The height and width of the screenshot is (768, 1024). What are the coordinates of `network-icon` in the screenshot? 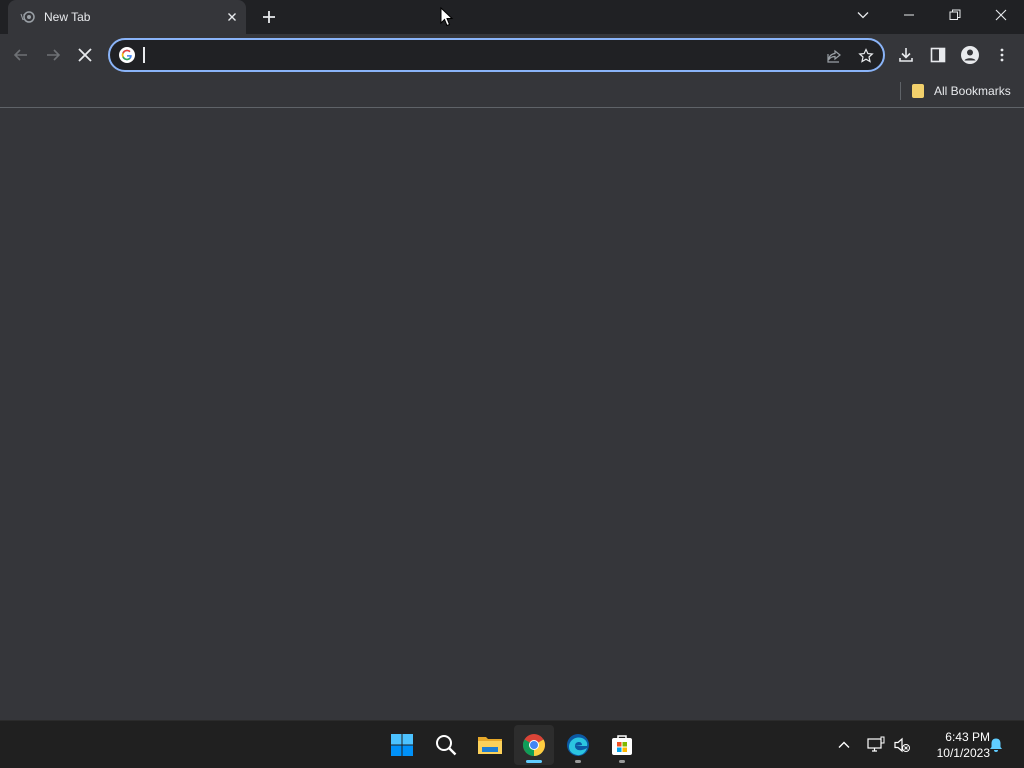 It's located at (876, 744).